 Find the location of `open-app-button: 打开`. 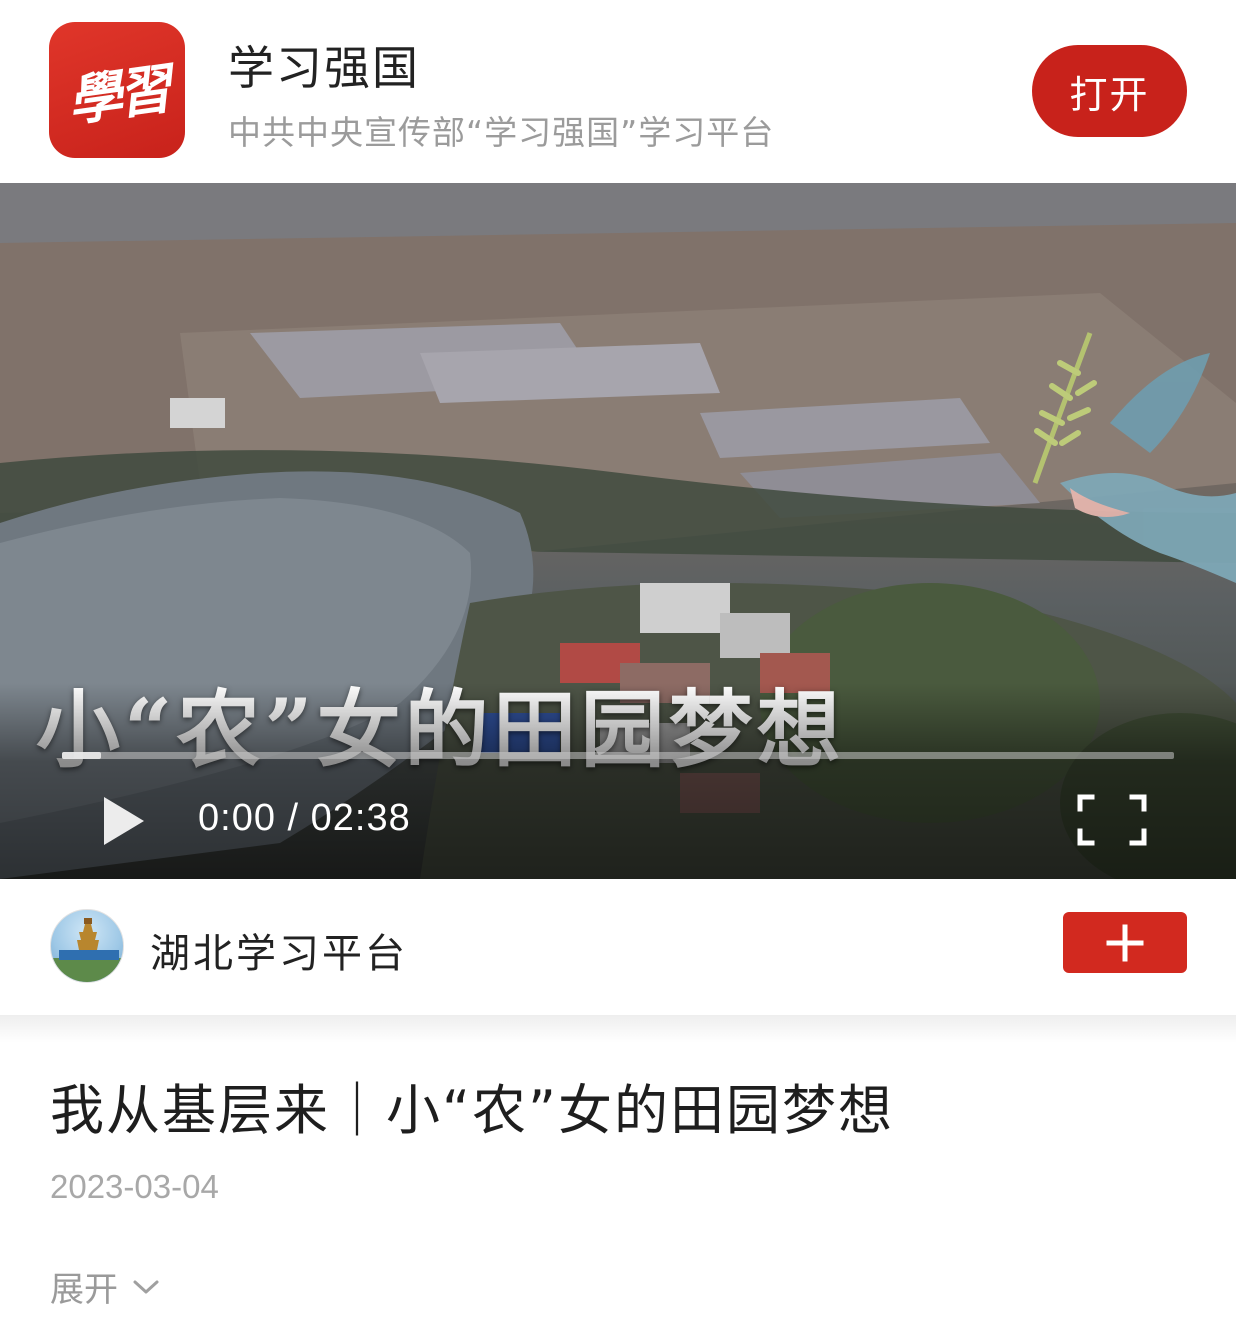

open-app-button: 打开 is located at coordinates (1109, 91).